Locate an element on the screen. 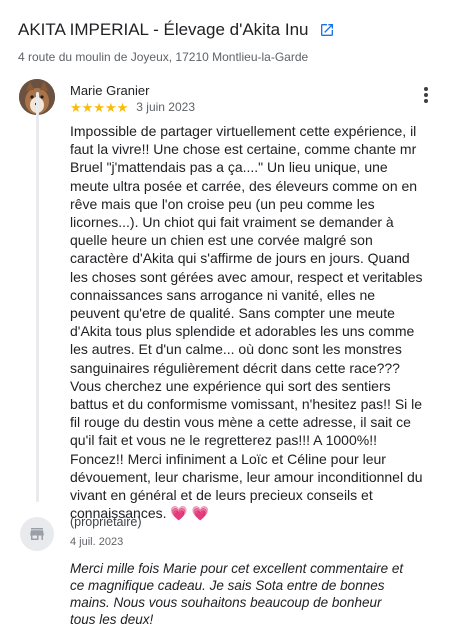 Image resolution: width=452 pixels, height=635 pixels. place-title-row: AKITA IMPERIAL - Élevage d'Akita Inu is located at coordinates (230, 30).